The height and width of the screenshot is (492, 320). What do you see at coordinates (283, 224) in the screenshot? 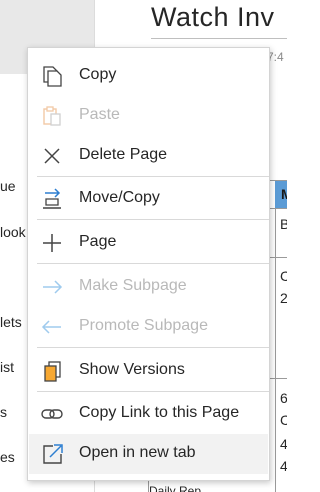
I see `table-cell: B` at bounding box center [283, 224].